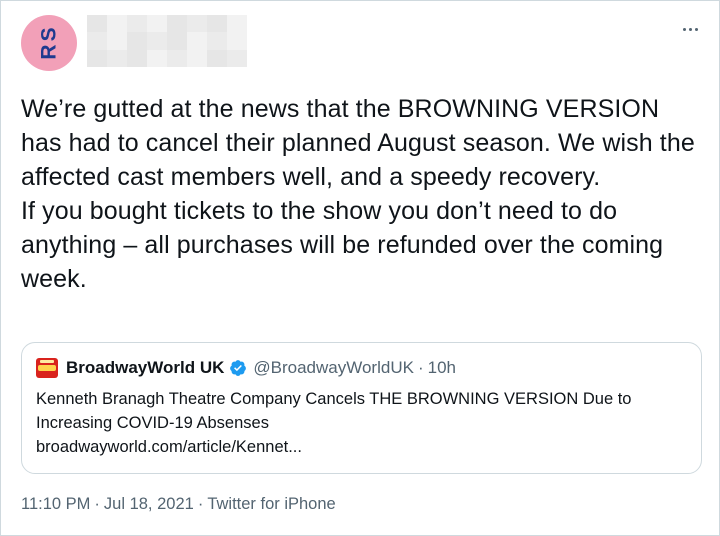 The image size is (720, 536). What do you see at coordinates (167, 41) in the screenshot?
I see `author-name-blurred` at bounding box center [167, 41].